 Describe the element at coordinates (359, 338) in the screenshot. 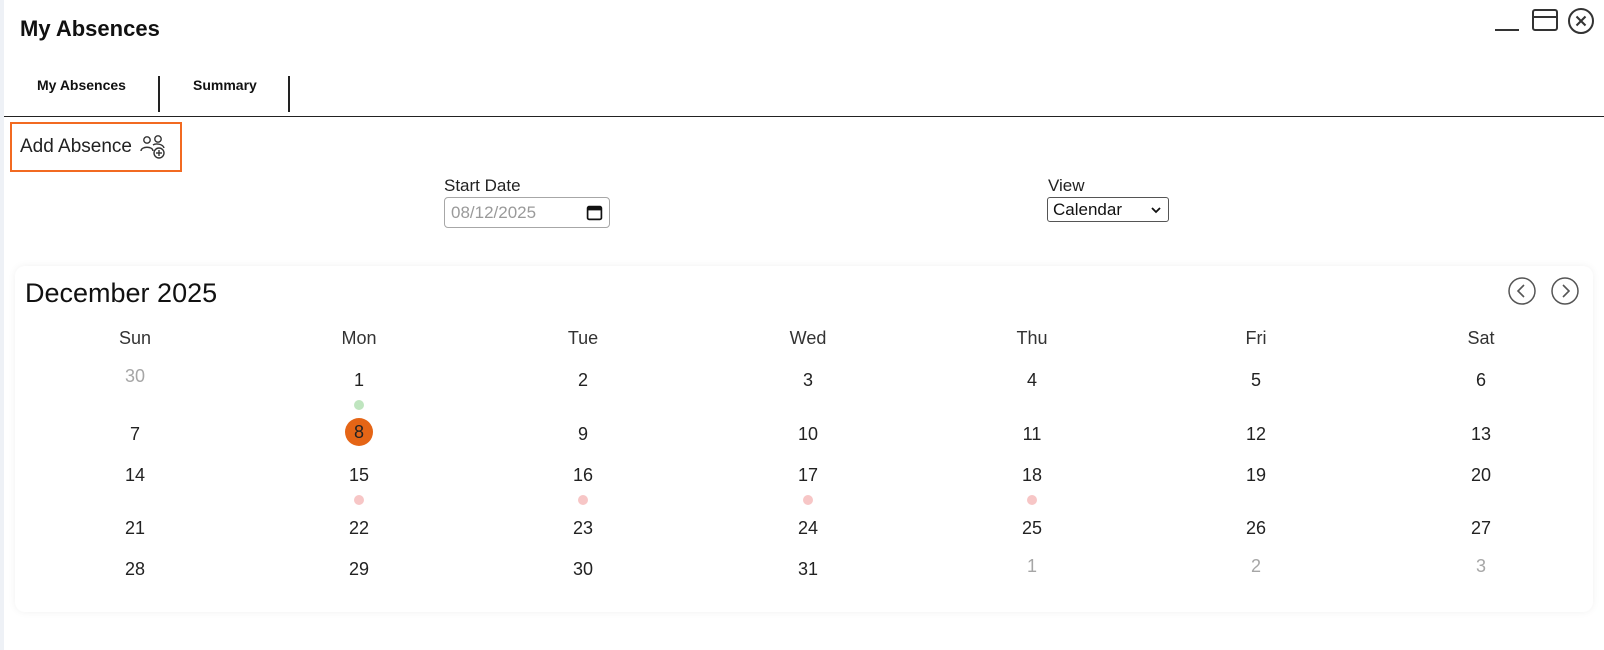

I see `weekday-mon: Mon` at that location.